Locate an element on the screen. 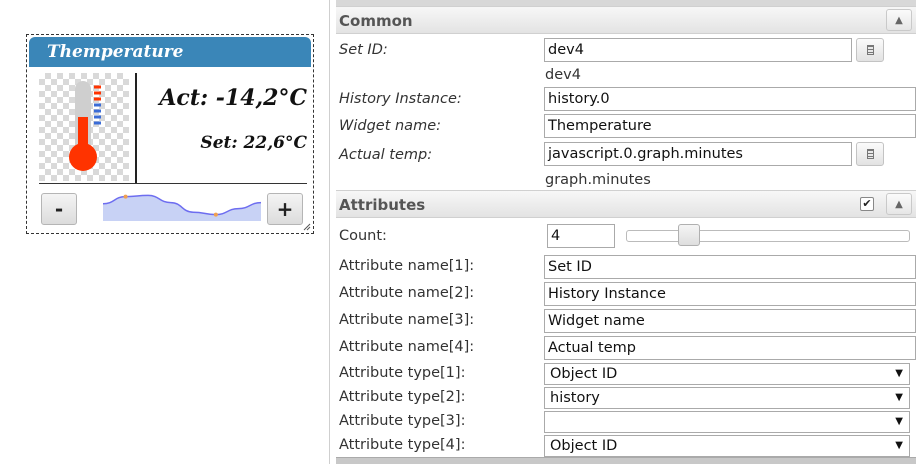 This screenshot has height=464, width=917. attr-type-4-select: Object ID ▼ is located at coordinates (727, 446).